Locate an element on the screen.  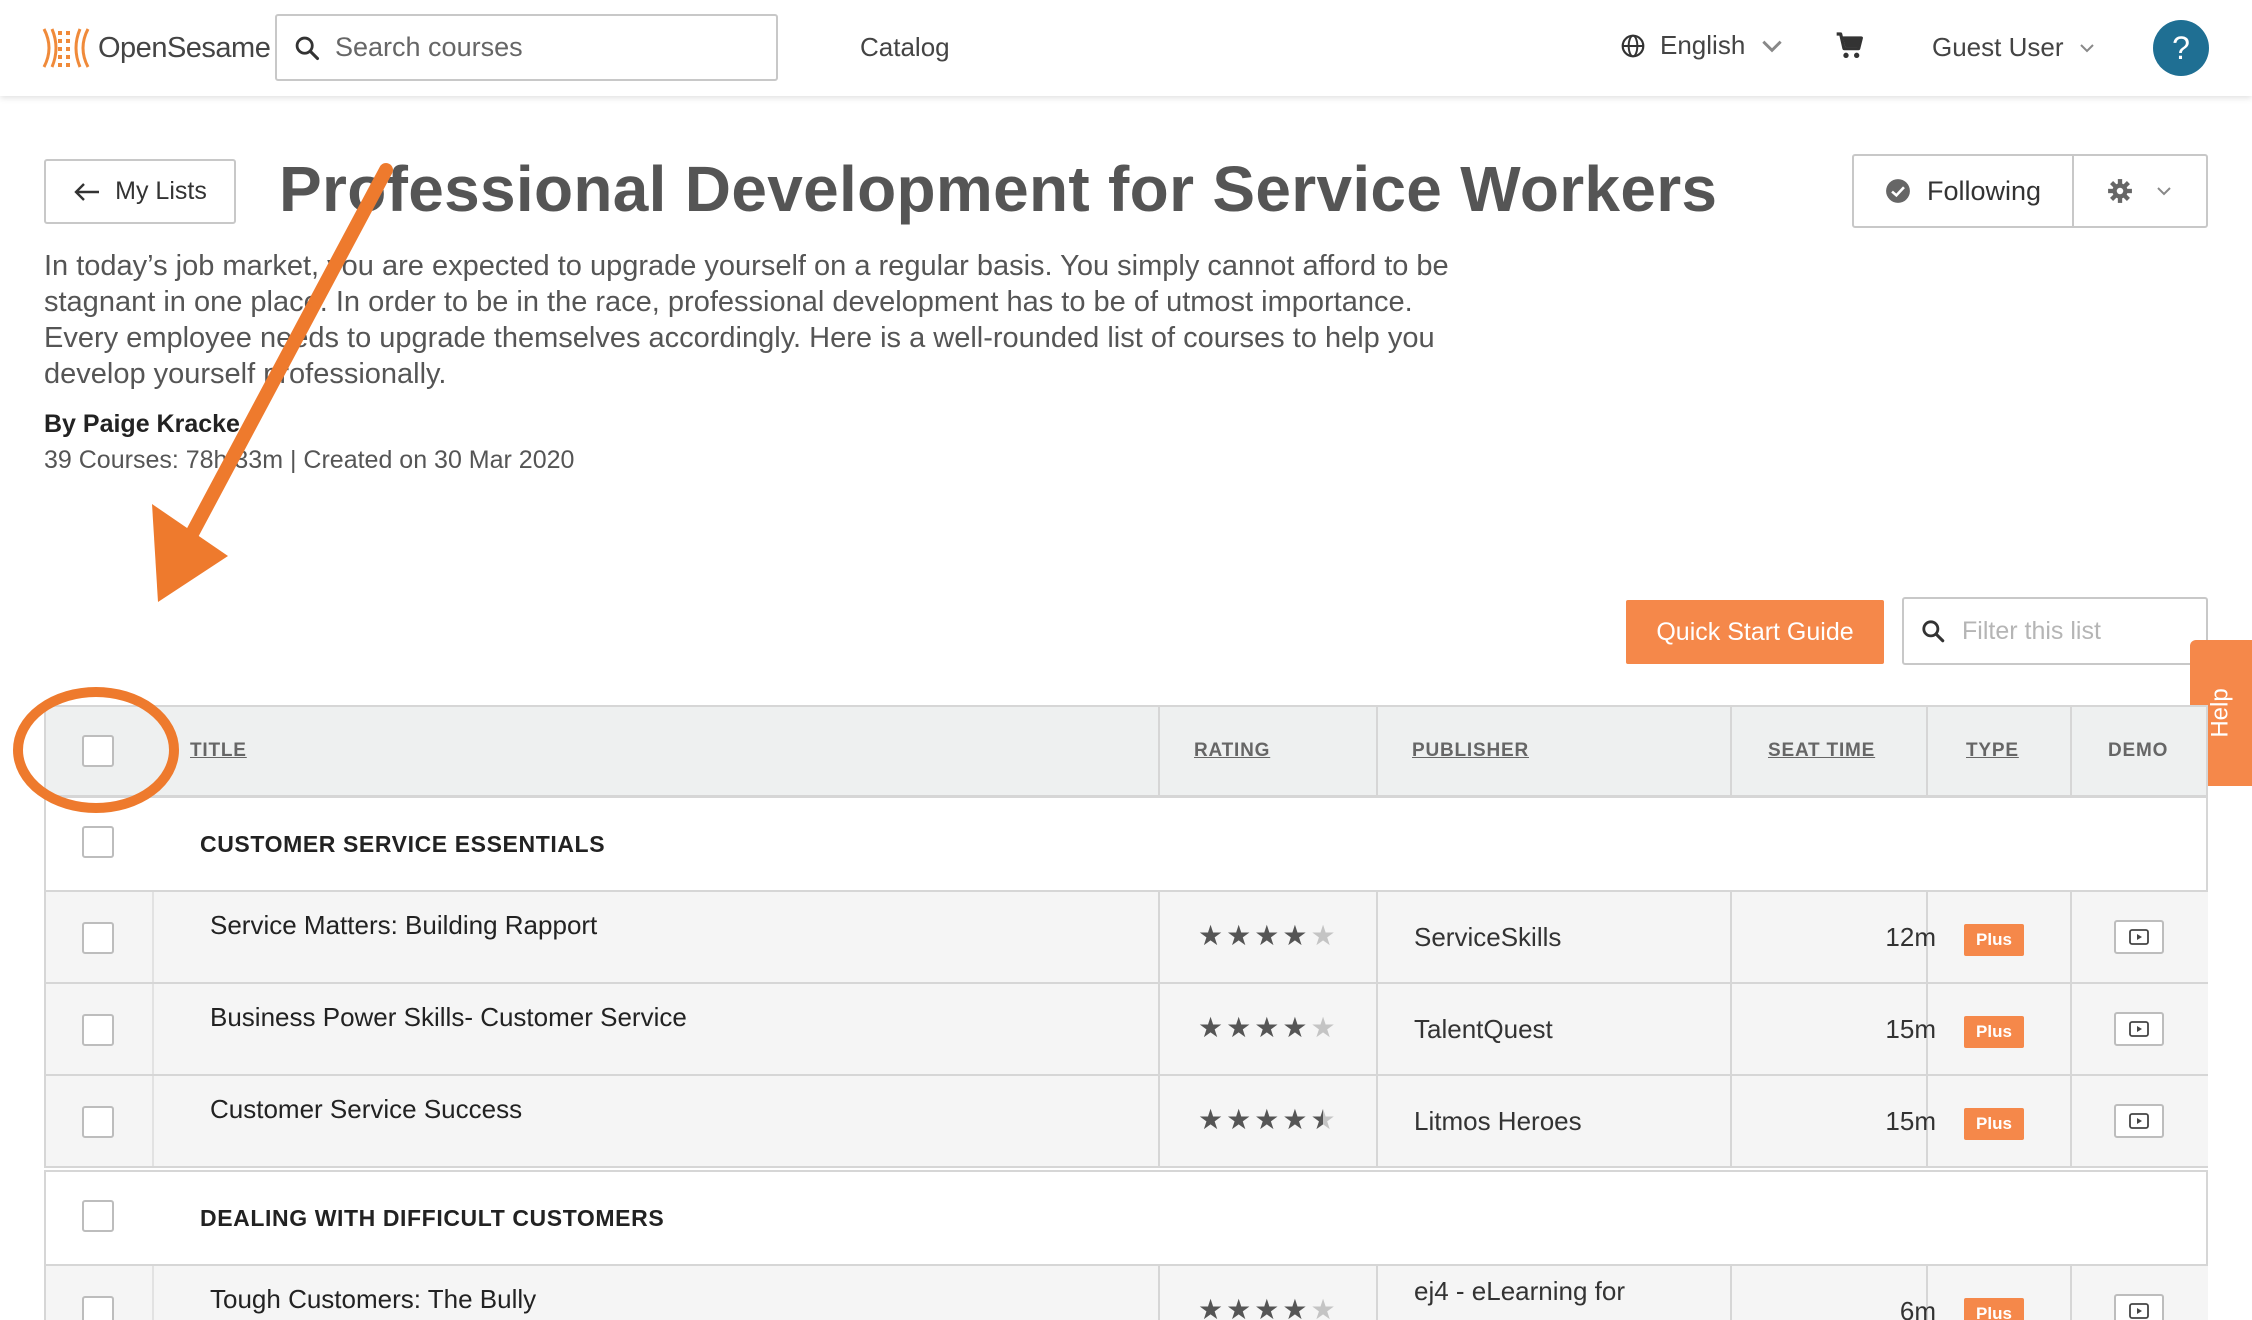
check-circle-icon is located at coordinates (1898, 191).